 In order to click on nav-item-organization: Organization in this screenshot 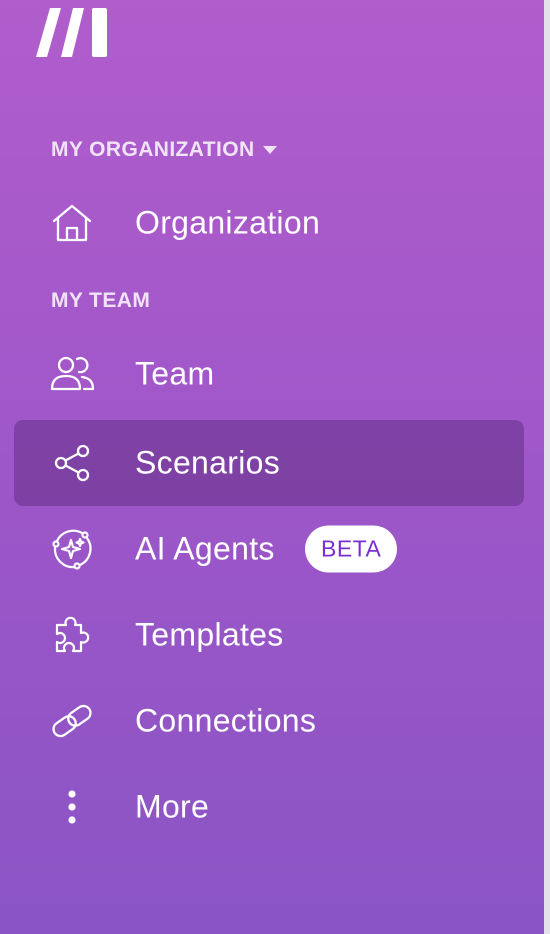, I will do `click(269, 223)`.